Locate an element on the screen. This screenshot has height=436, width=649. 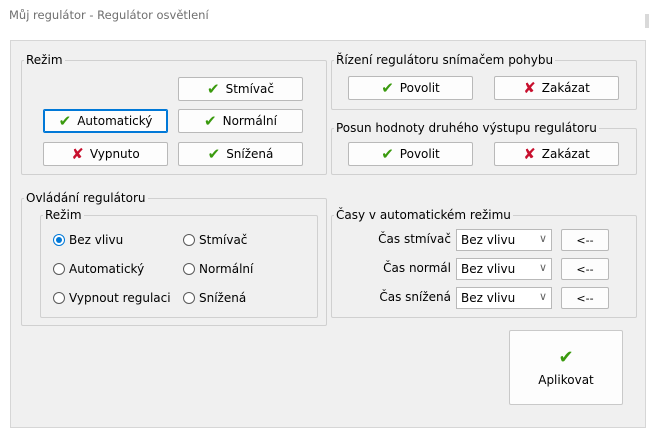
snizena-button: ✔ Snížená is located at coordinates (240, 154).